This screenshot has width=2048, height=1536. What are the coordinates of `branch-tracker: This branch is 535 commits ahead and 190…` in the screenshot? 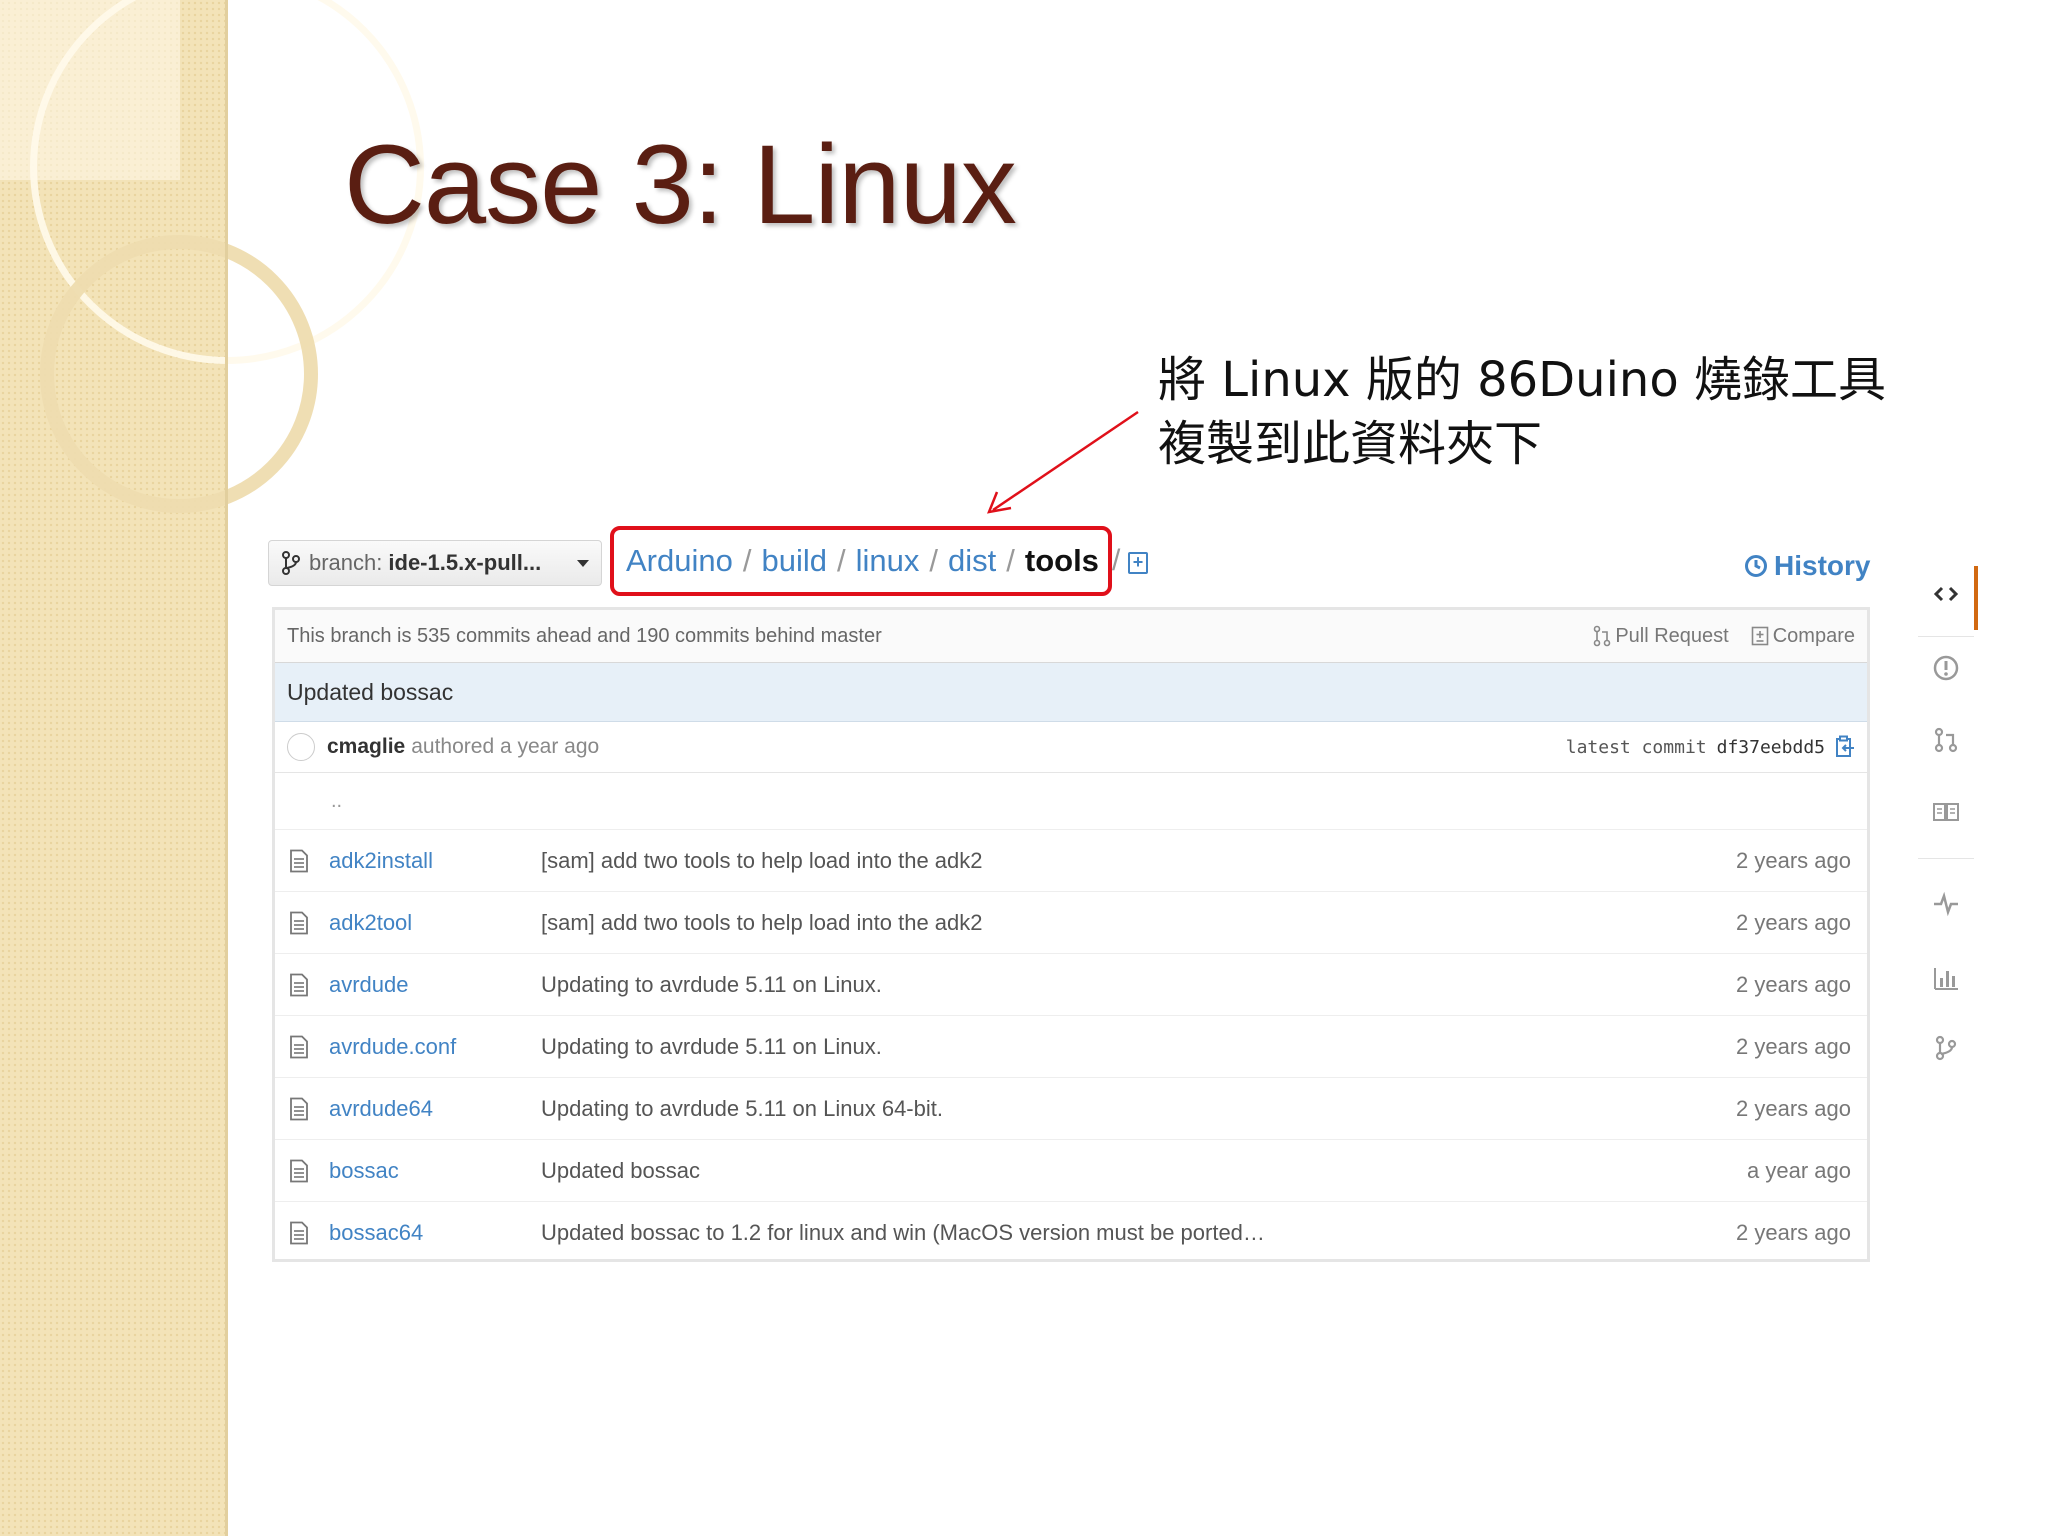 It's located at (1071, 636).